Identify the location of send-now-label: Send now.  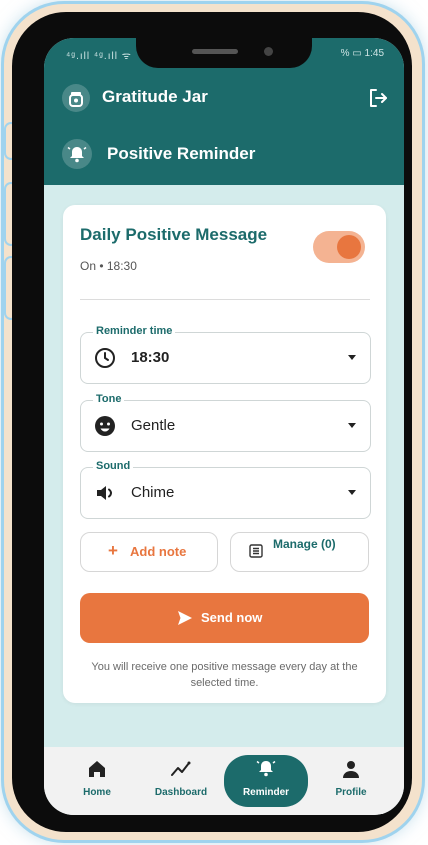
(232, 617).